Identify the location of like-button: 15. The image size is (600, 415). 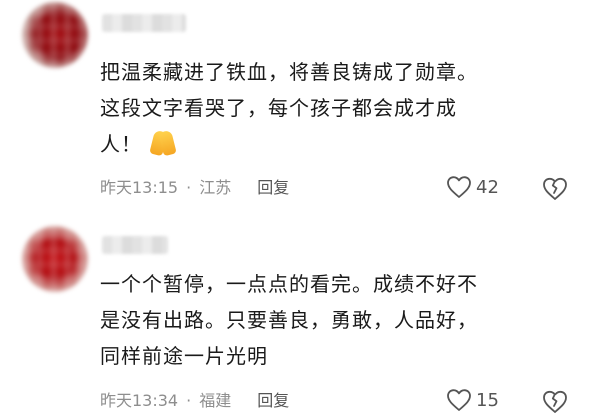
(472, 401).